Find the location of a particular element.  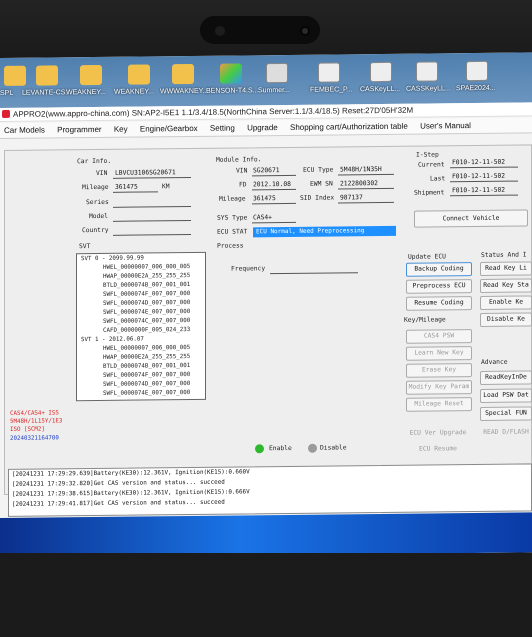

istep-current-label: Current is located at coordinates (431, 165).